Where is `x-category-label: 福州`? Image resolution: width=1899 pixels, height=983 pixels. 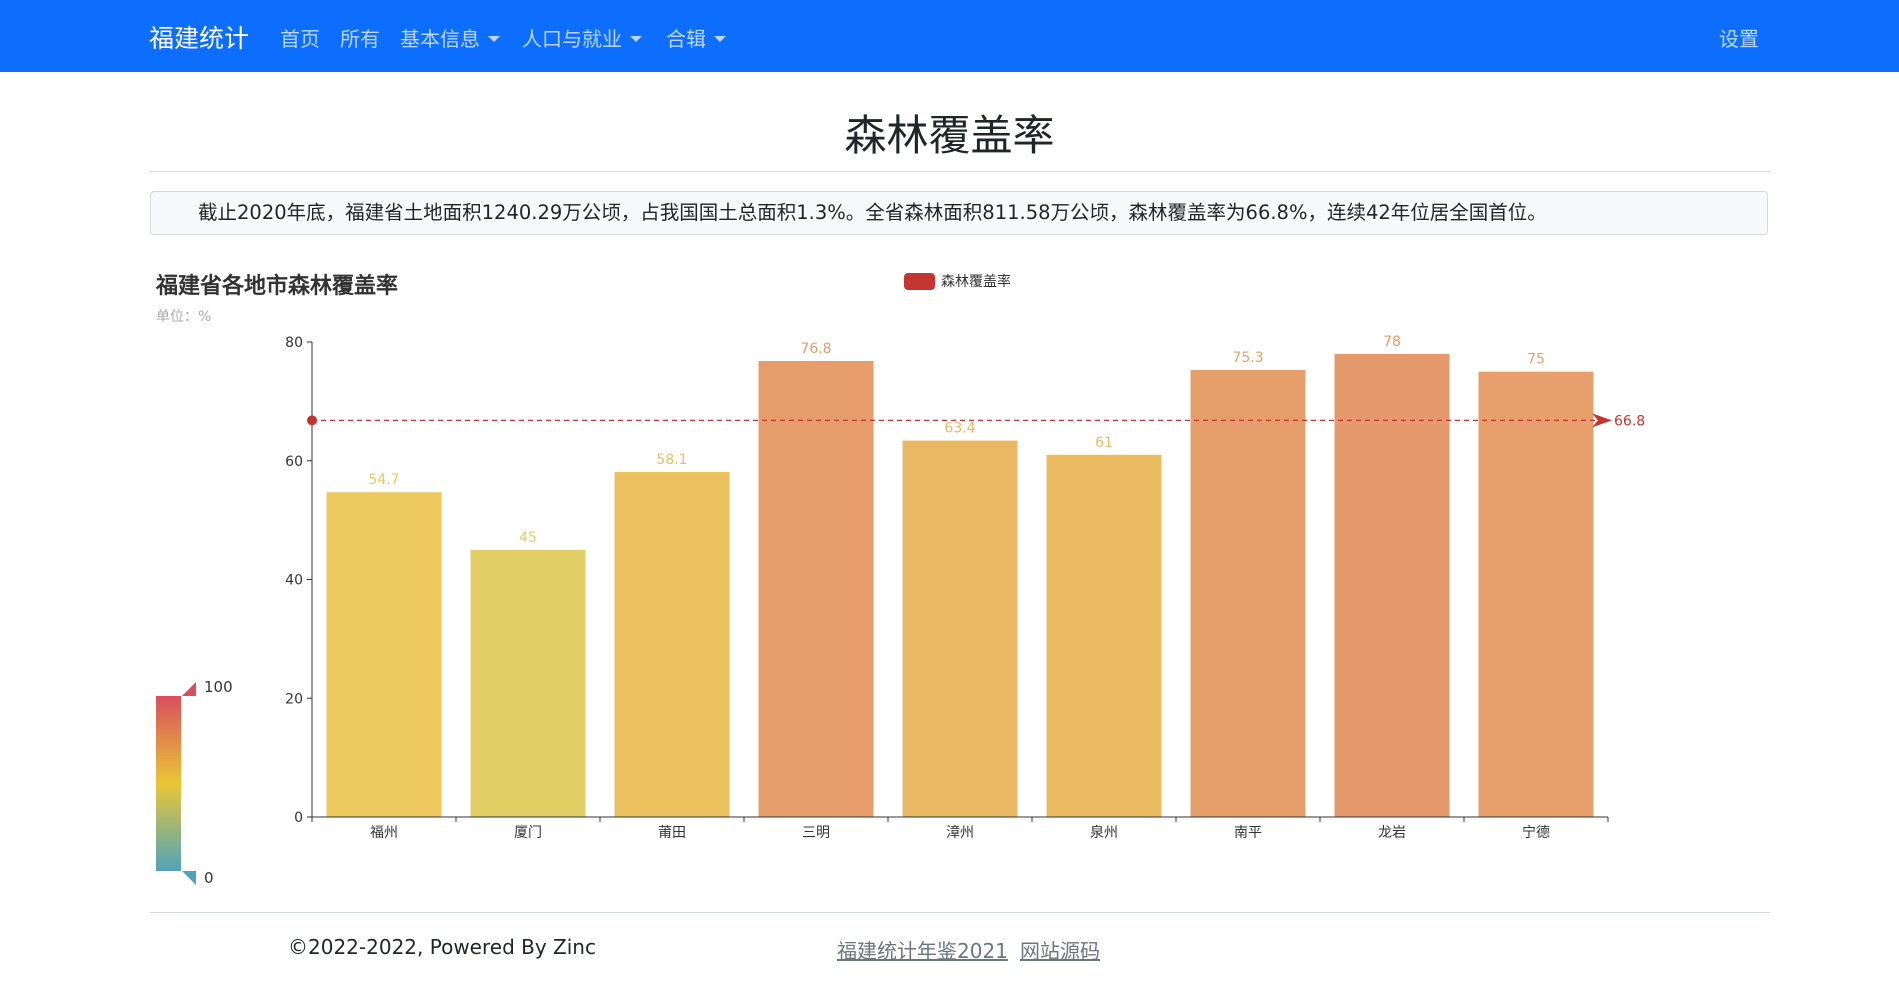
x-category-label: 福州 is located at coordinates (384, 833).